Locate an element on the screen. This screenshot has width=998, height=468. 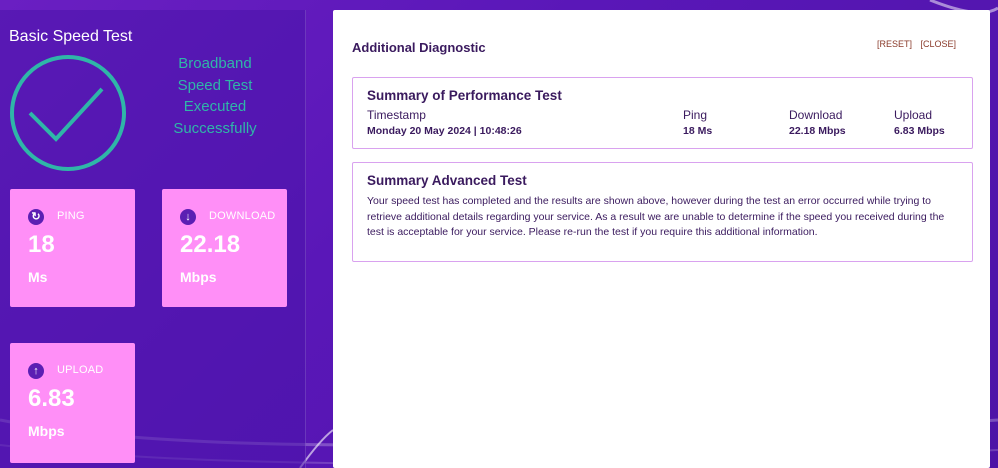
timestamp-column: Timestamp Monday 20 May 2024 | 10:48:26 is located at coordinates (444, 122).